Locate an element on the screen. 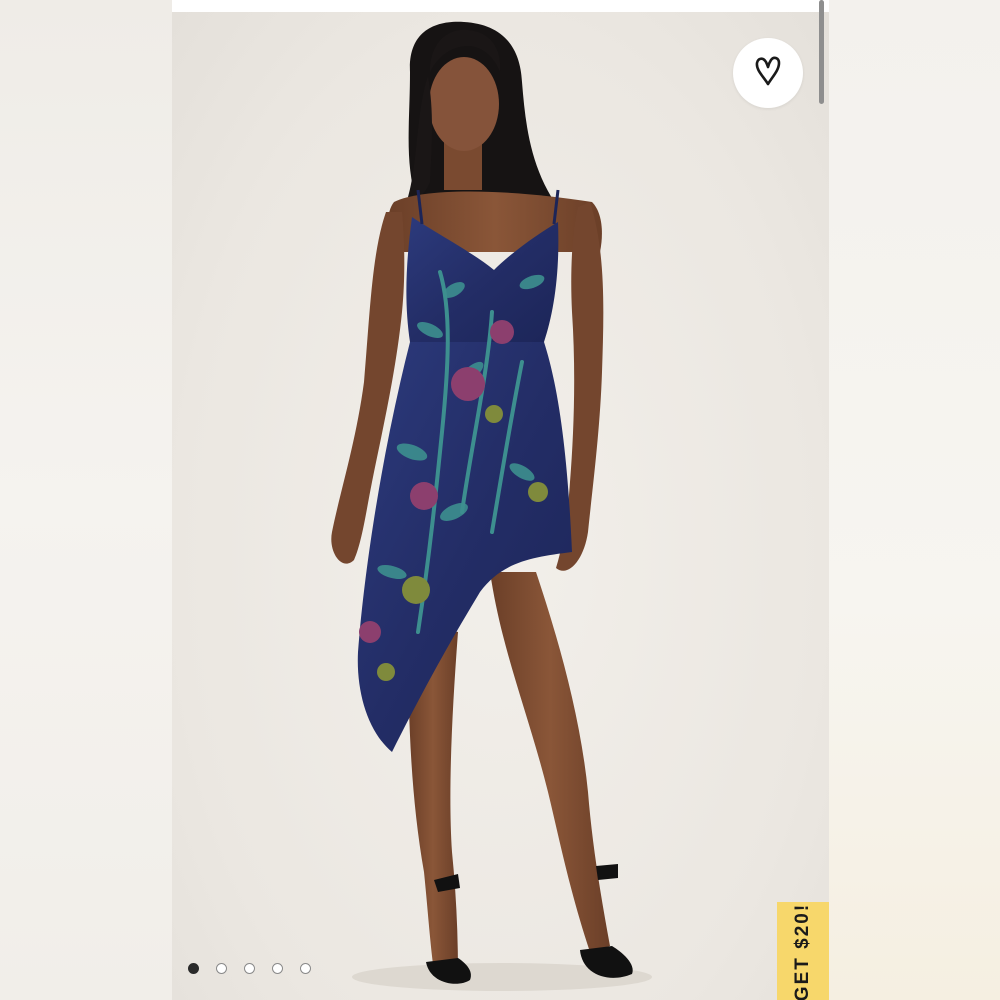 Image resolution: width=1000 pixels, height=1000 pixels. heart-icon is located at coordinates (768, 73).